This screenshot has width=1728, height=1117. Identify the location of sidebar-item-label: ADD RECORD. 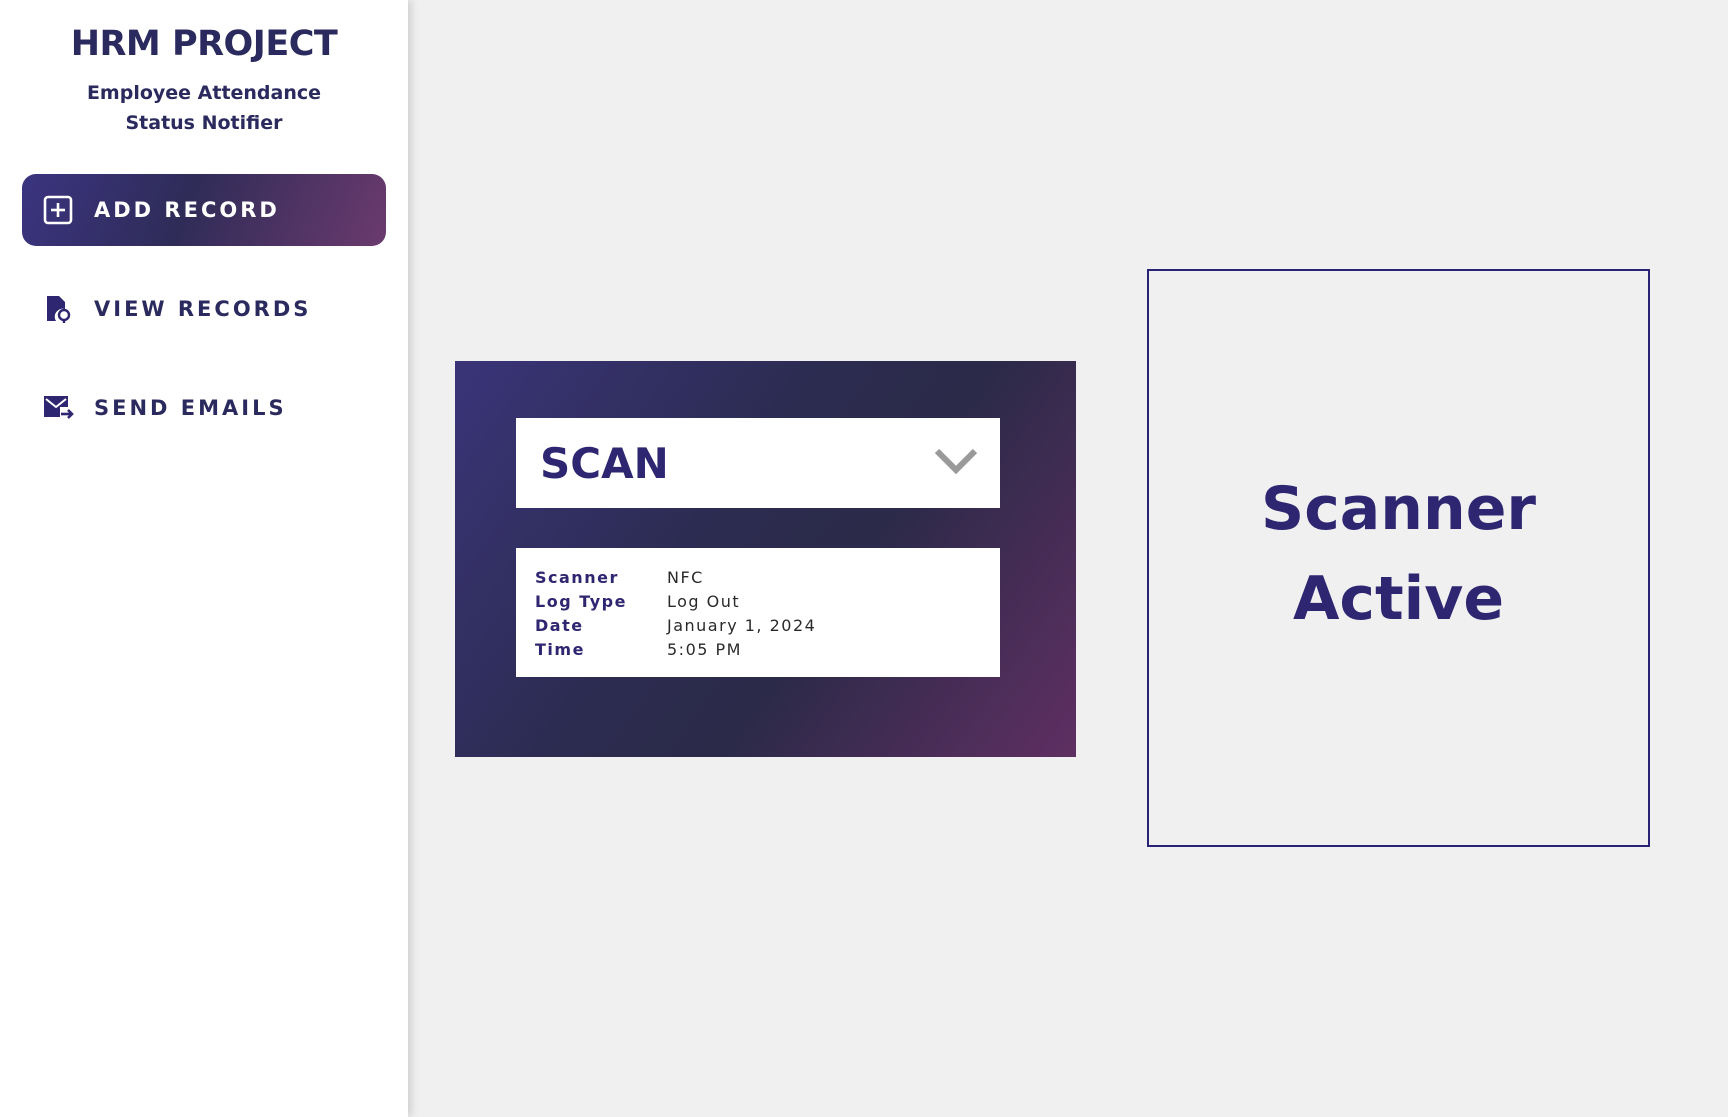
(187, 210).